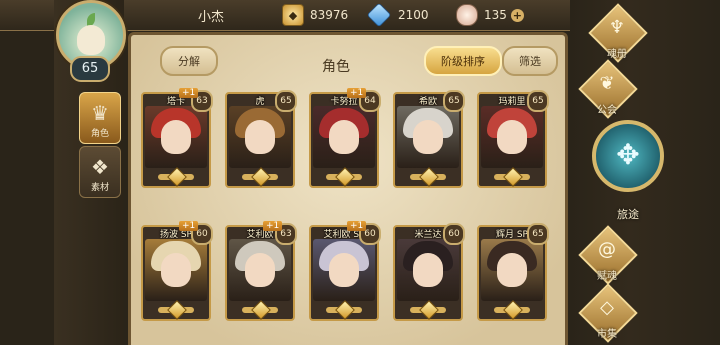 Image resolution: width=720 pixels, height=345 pixels. Describe the element at coordinates (617, 54) in the screenshot. I see `soul-book-label: 魂册` at that location.